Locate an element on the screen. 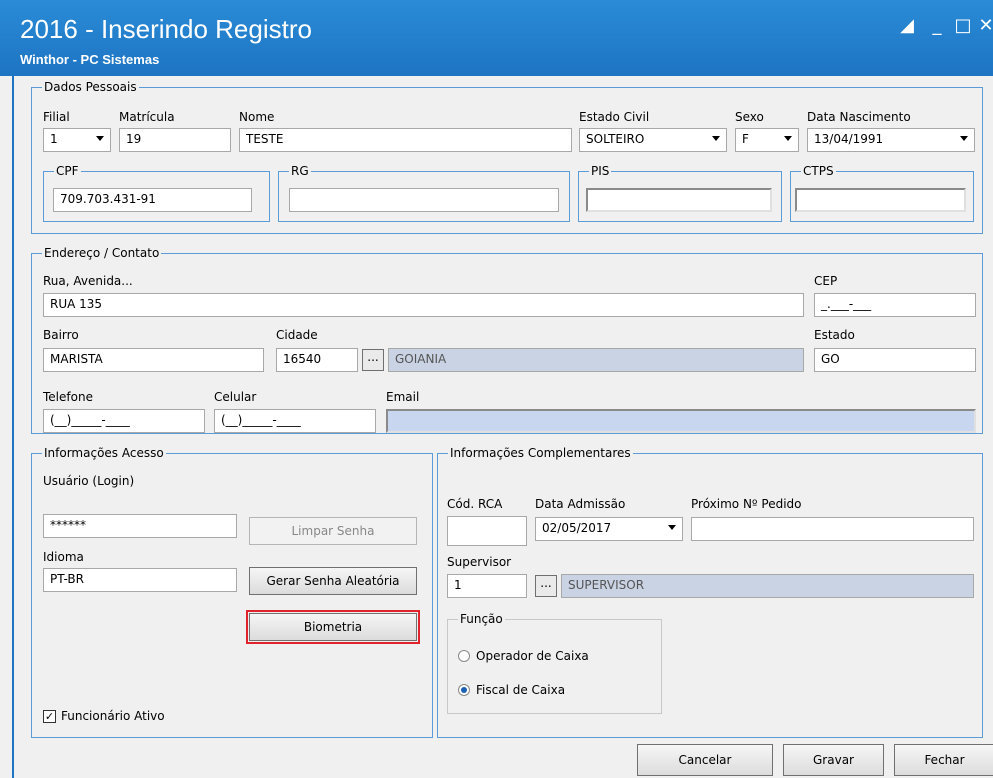 This screenshot has width=993, height=778. estado-civil-select: SOLTEIRO is located at coordinates (653, 140).